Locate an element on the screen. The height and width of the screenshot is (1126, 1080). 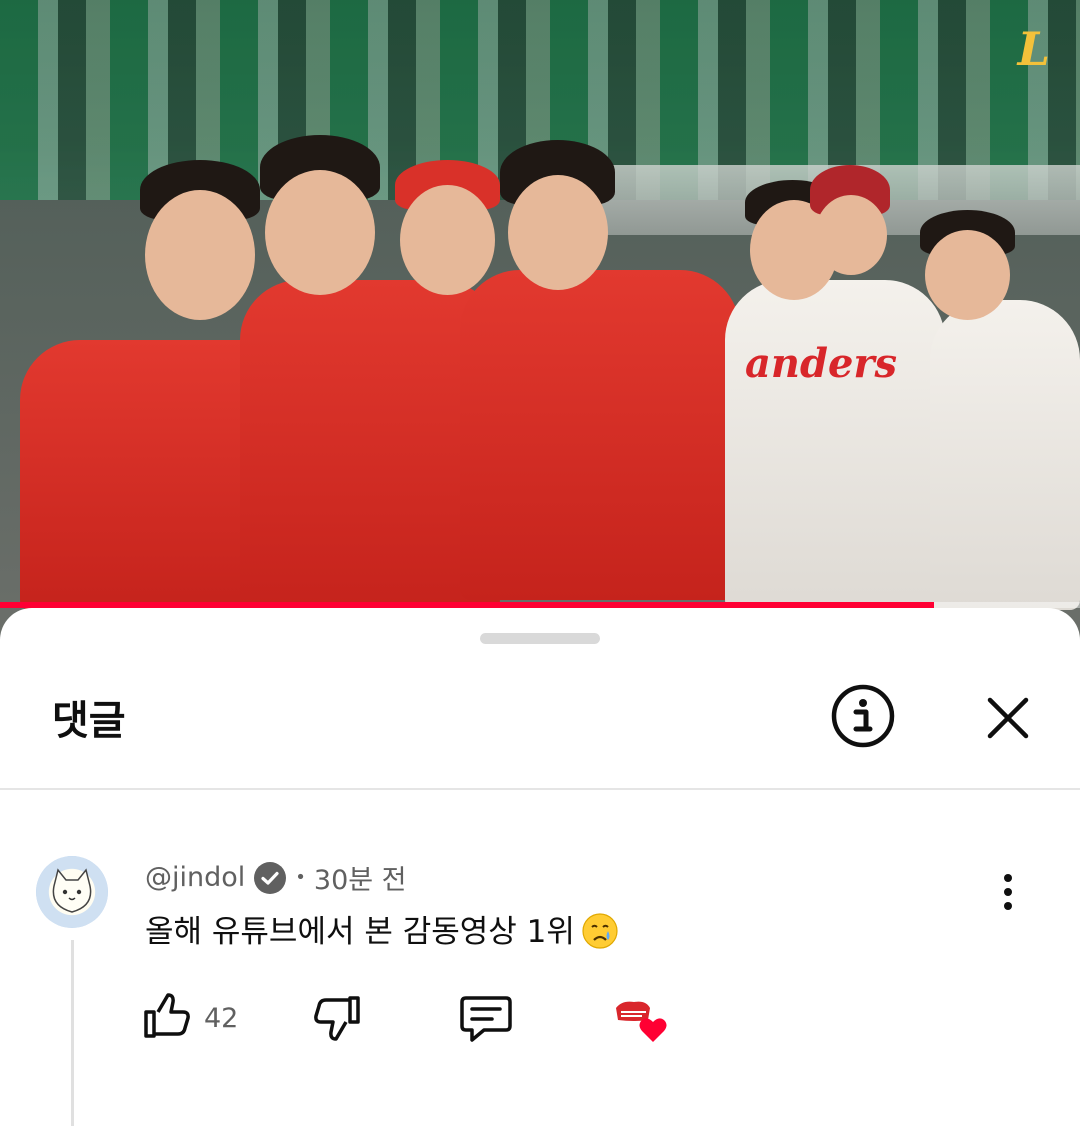
avatar is located at coordinates (72, 892).